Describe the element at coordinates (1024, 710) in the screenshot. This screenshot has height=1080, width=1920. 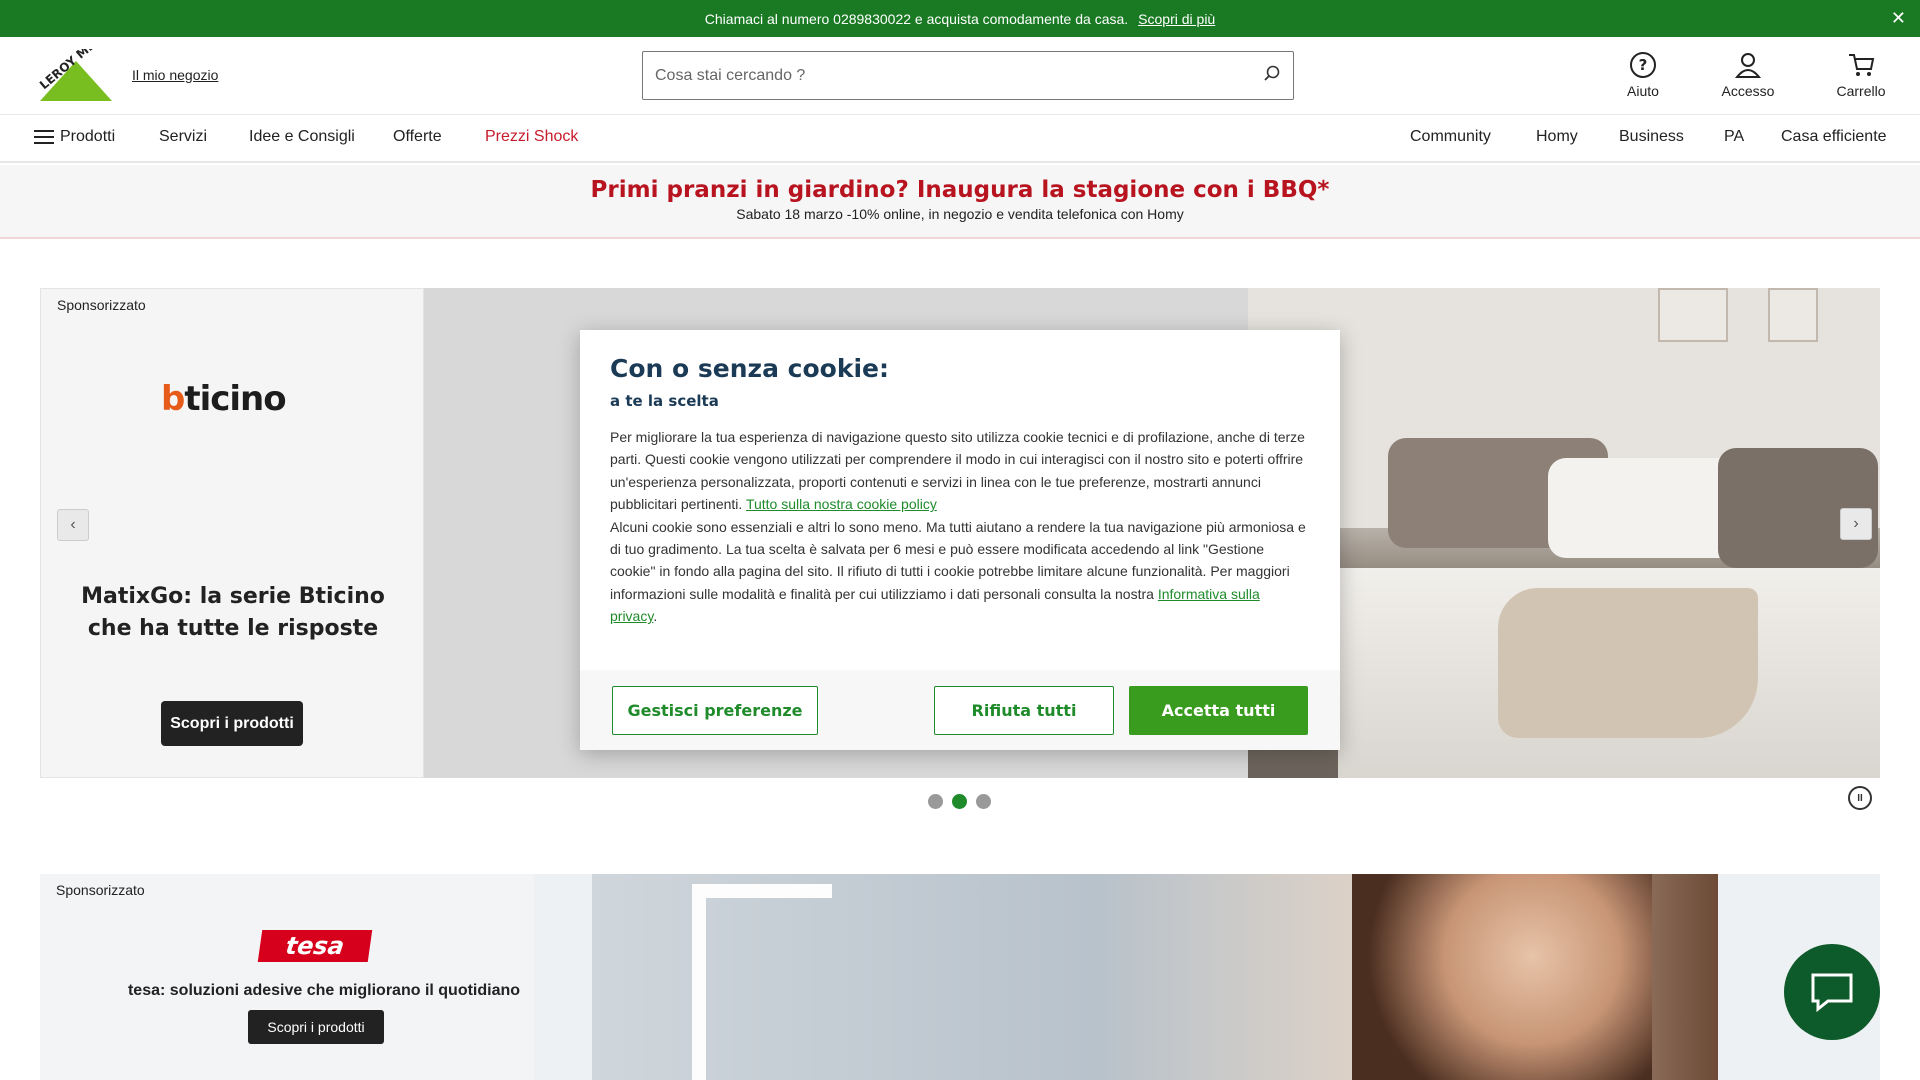
I see `reject-all-button: Rifiuta tutti` at that location.